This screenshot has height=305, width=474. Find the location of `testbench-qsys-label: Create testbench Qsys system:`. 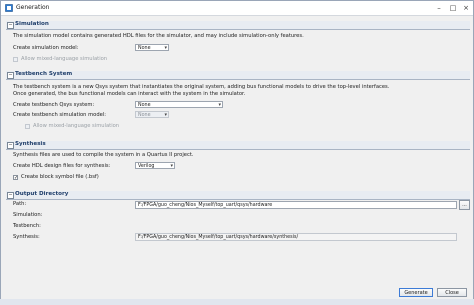

testbench-qsys-label: Create testbench Qsys system: is located at coordinates (54, 105).